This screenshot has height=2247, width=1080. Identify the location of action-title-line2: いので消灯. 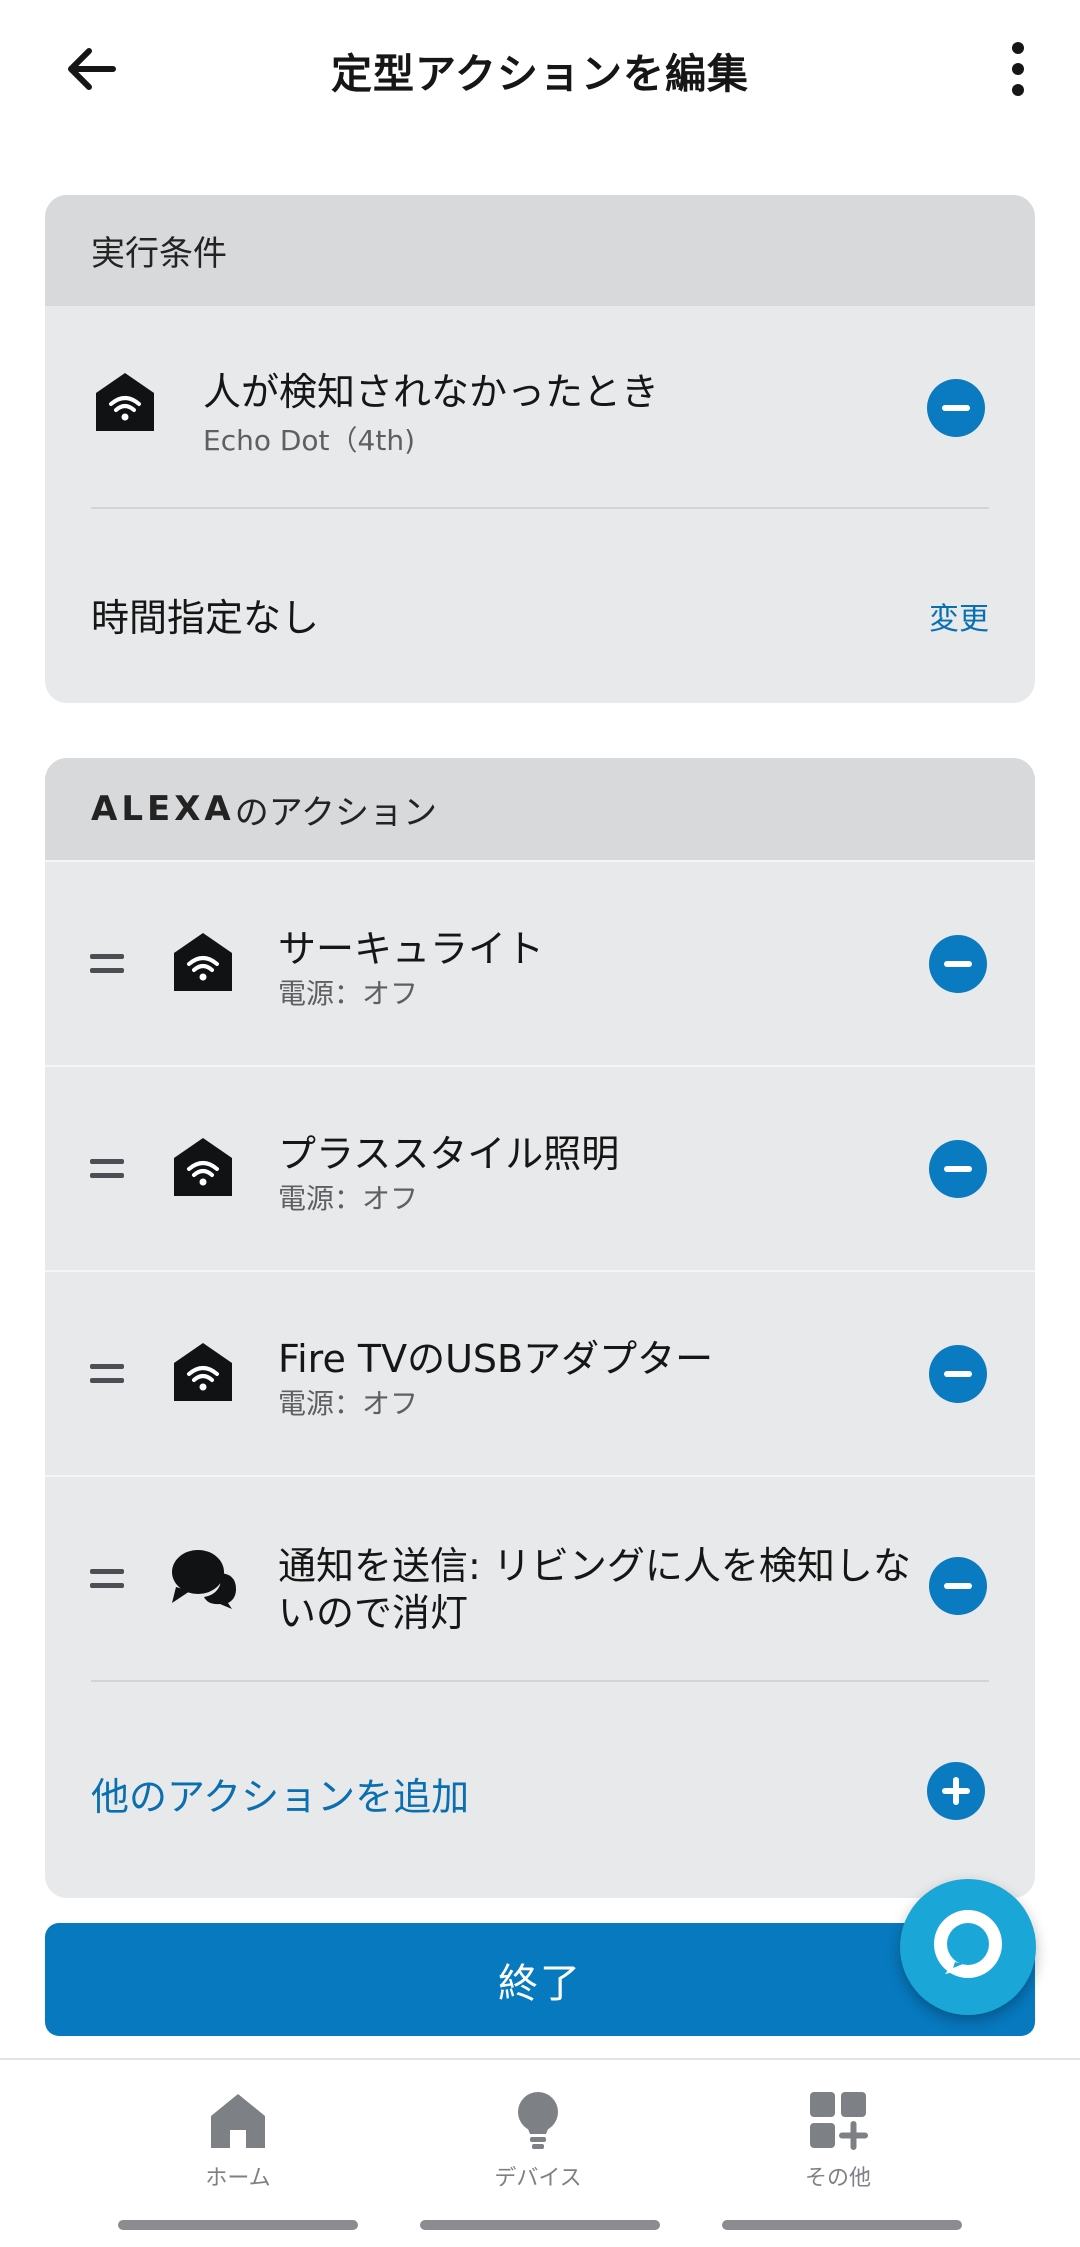
(373, 1613).